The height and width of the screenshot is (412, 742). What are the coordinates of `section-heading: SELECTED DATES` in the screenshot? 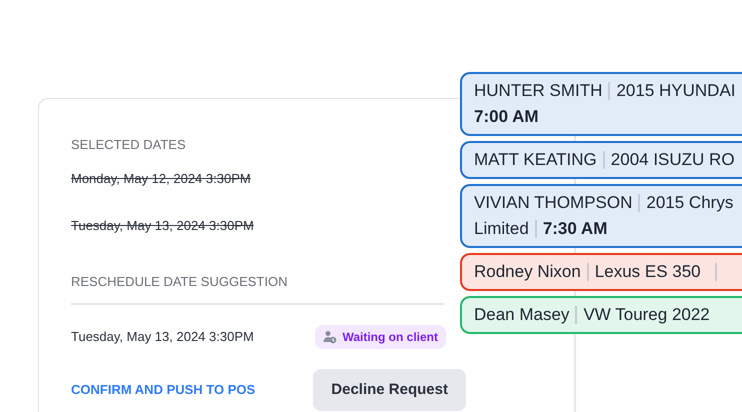 It's located at (129, 145).